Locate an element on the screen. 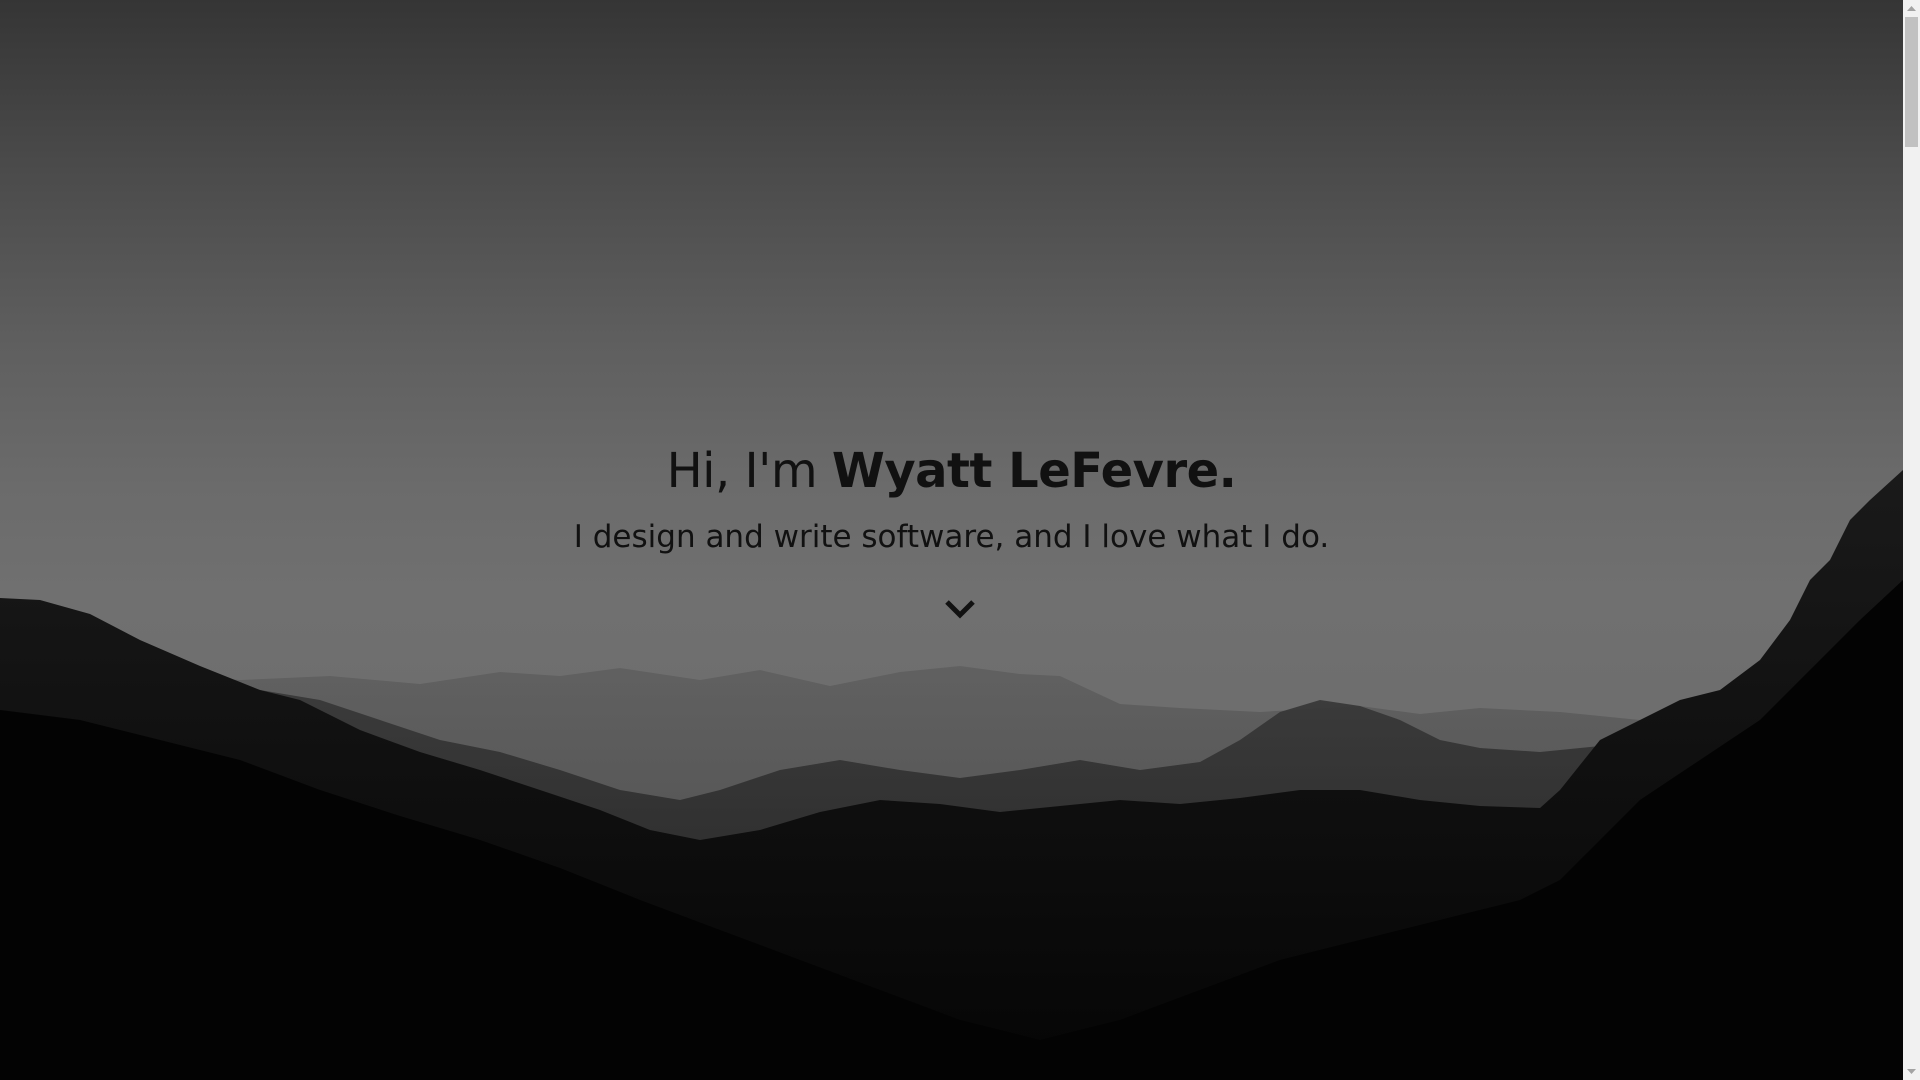 The width and height of the screenshot is (1920, 1080). scroll-down-arrow-icon is located at coordinates (1911, 1071).